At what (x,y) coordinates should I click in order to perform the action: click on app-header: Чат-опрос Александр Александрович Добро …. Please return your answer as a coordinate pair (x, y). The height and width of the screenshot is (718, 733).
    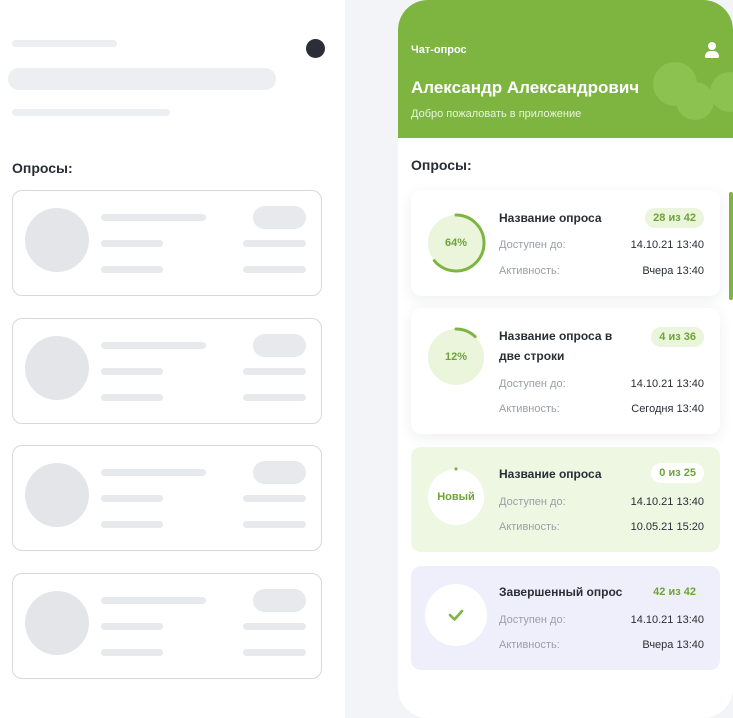
    Looking at the image, I should click on (565, 69).